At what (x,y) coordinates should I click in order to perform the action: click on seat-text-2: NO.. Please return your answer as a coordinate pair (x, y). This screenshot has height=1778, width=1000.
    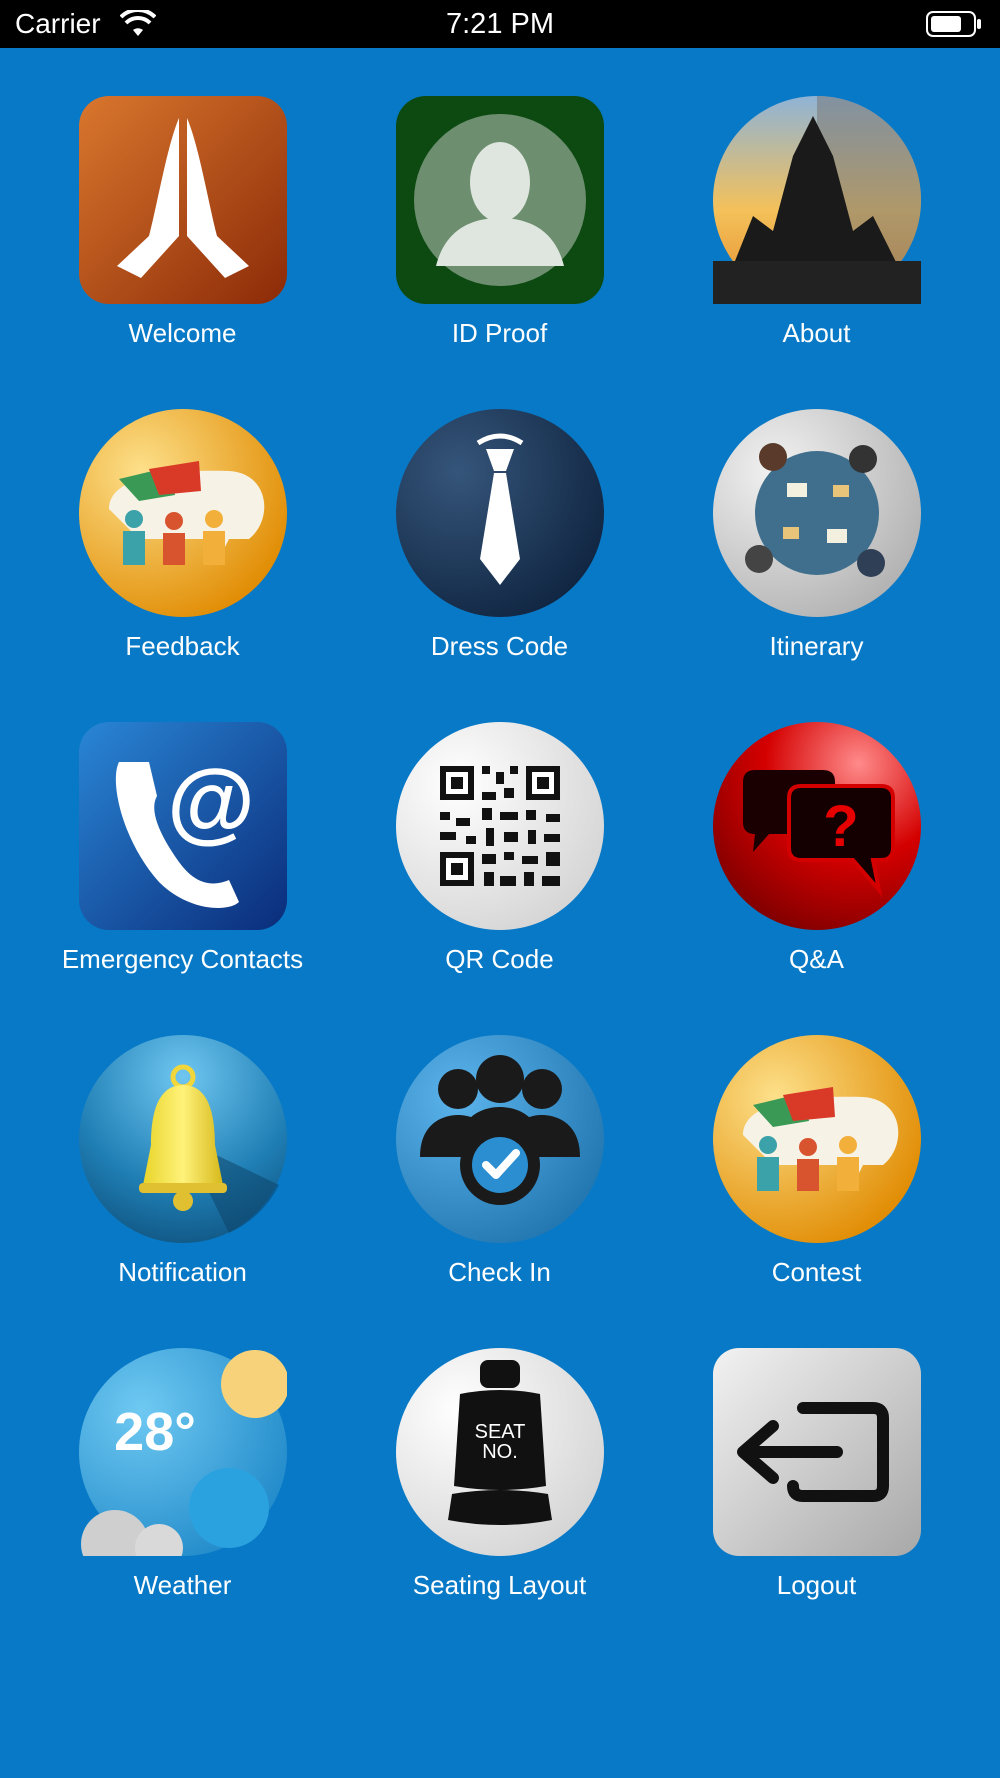
    Looking at the image, I should click on (500, 1452).